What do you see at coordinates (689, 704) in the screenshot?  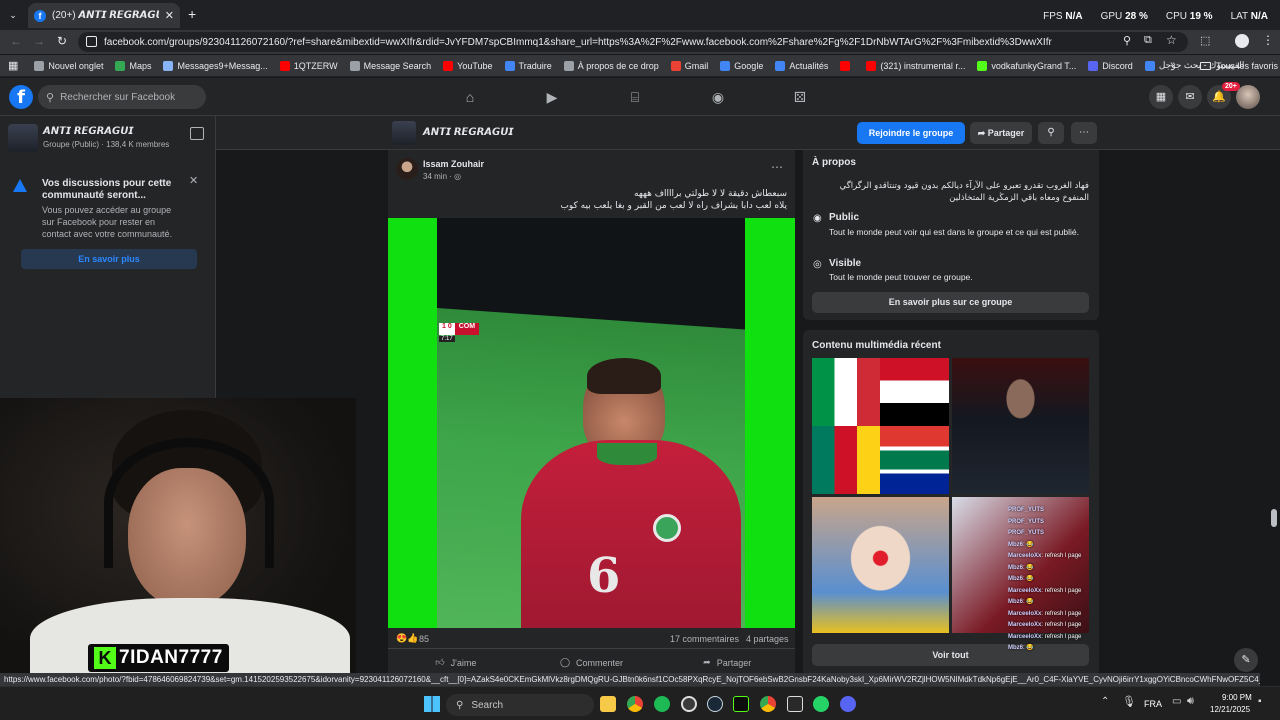 I see `obs-icon` at bounding box center [689, 704].